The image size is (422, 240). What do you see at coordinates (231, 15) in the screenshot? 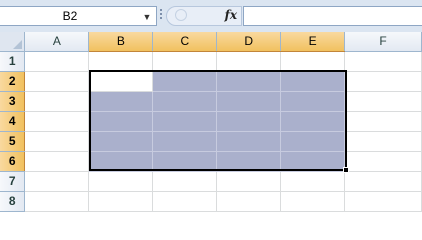
I see `insert-function-icon: fx` at bounding box center [231, 15].